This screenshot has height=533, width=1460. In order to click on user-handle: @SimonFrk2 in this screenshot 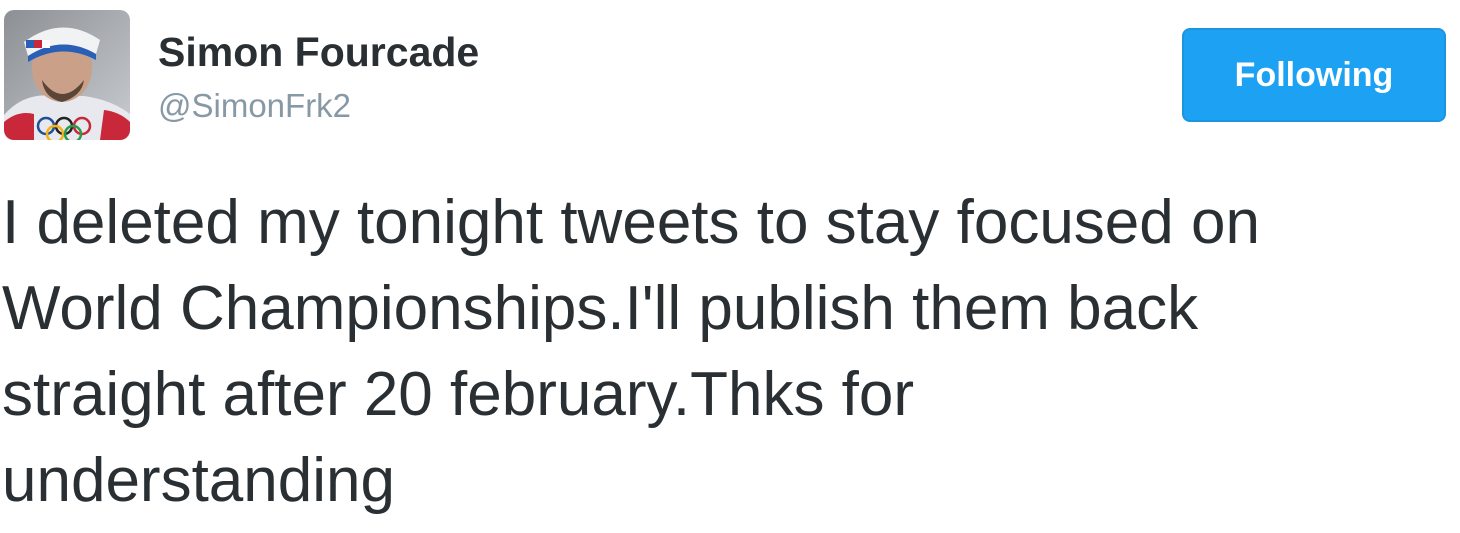, I will do `click(318, 106)`.